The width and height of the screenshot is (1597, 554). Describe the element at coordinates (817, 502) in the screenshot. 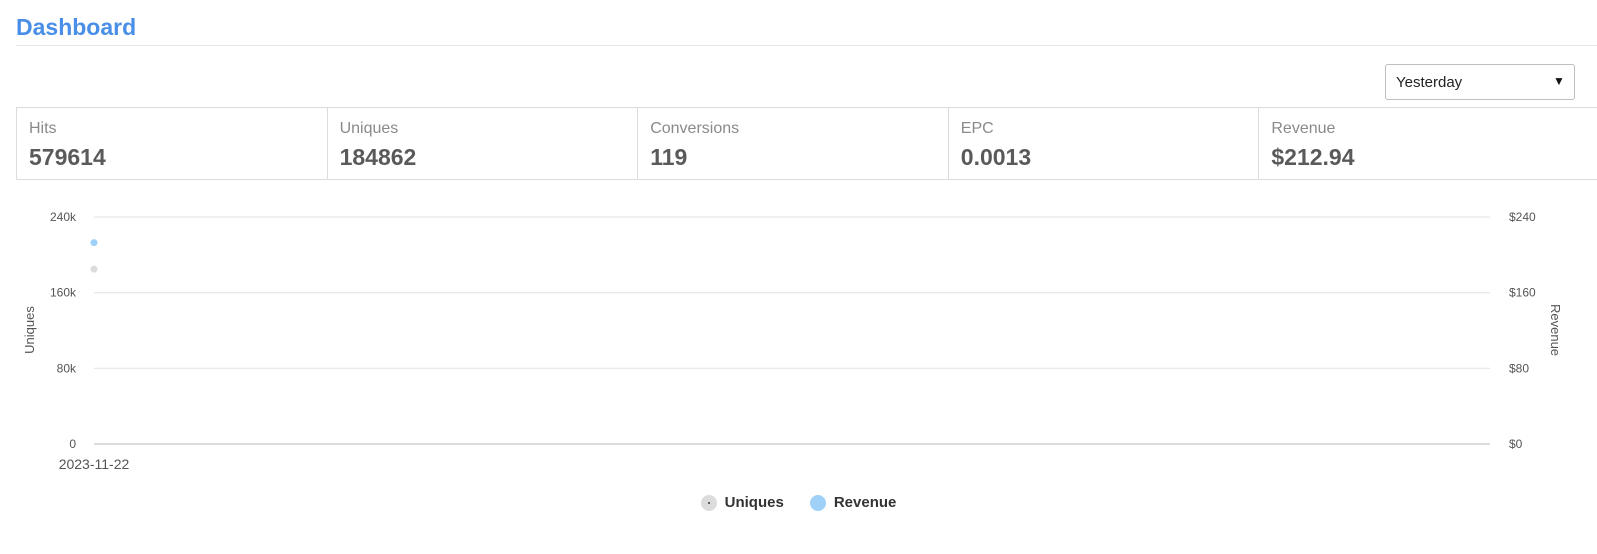

I see `revenue-swatch-icon` at that location.